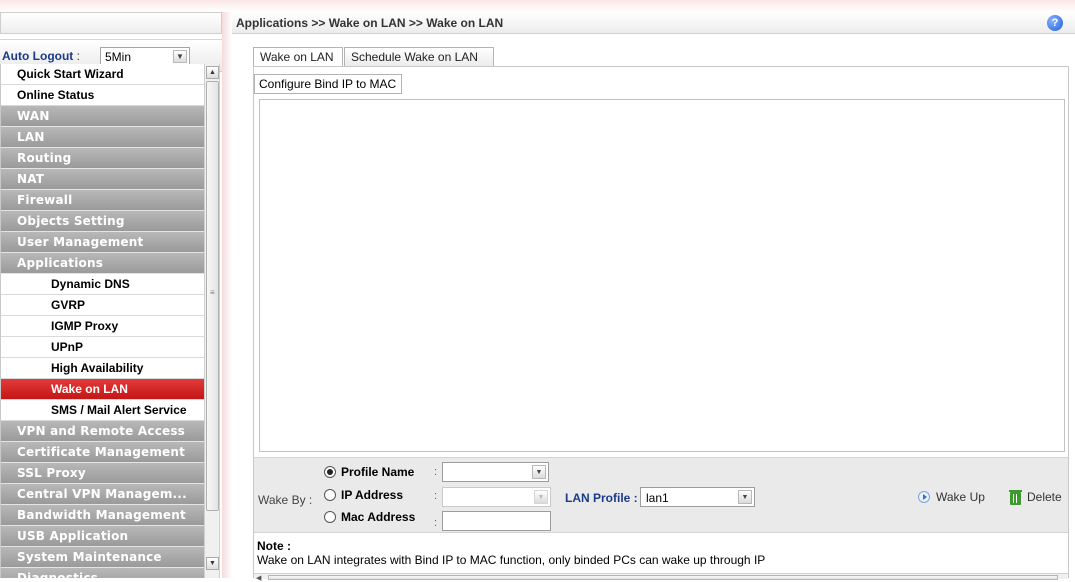 Image resolution: width=1075 pixels, height=582 pixels. I want to click on scroll-up-icon: ▲, so click(212, 72).